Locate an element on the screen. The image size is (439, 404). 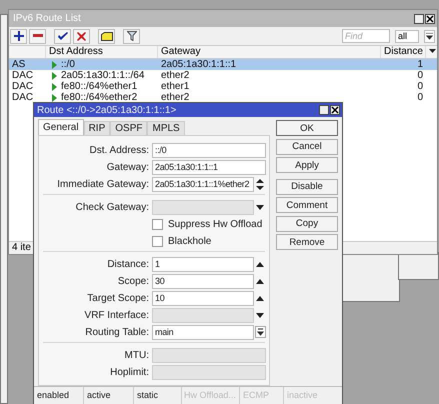
dialog-button: Remove is located at coordinates (307, 242).